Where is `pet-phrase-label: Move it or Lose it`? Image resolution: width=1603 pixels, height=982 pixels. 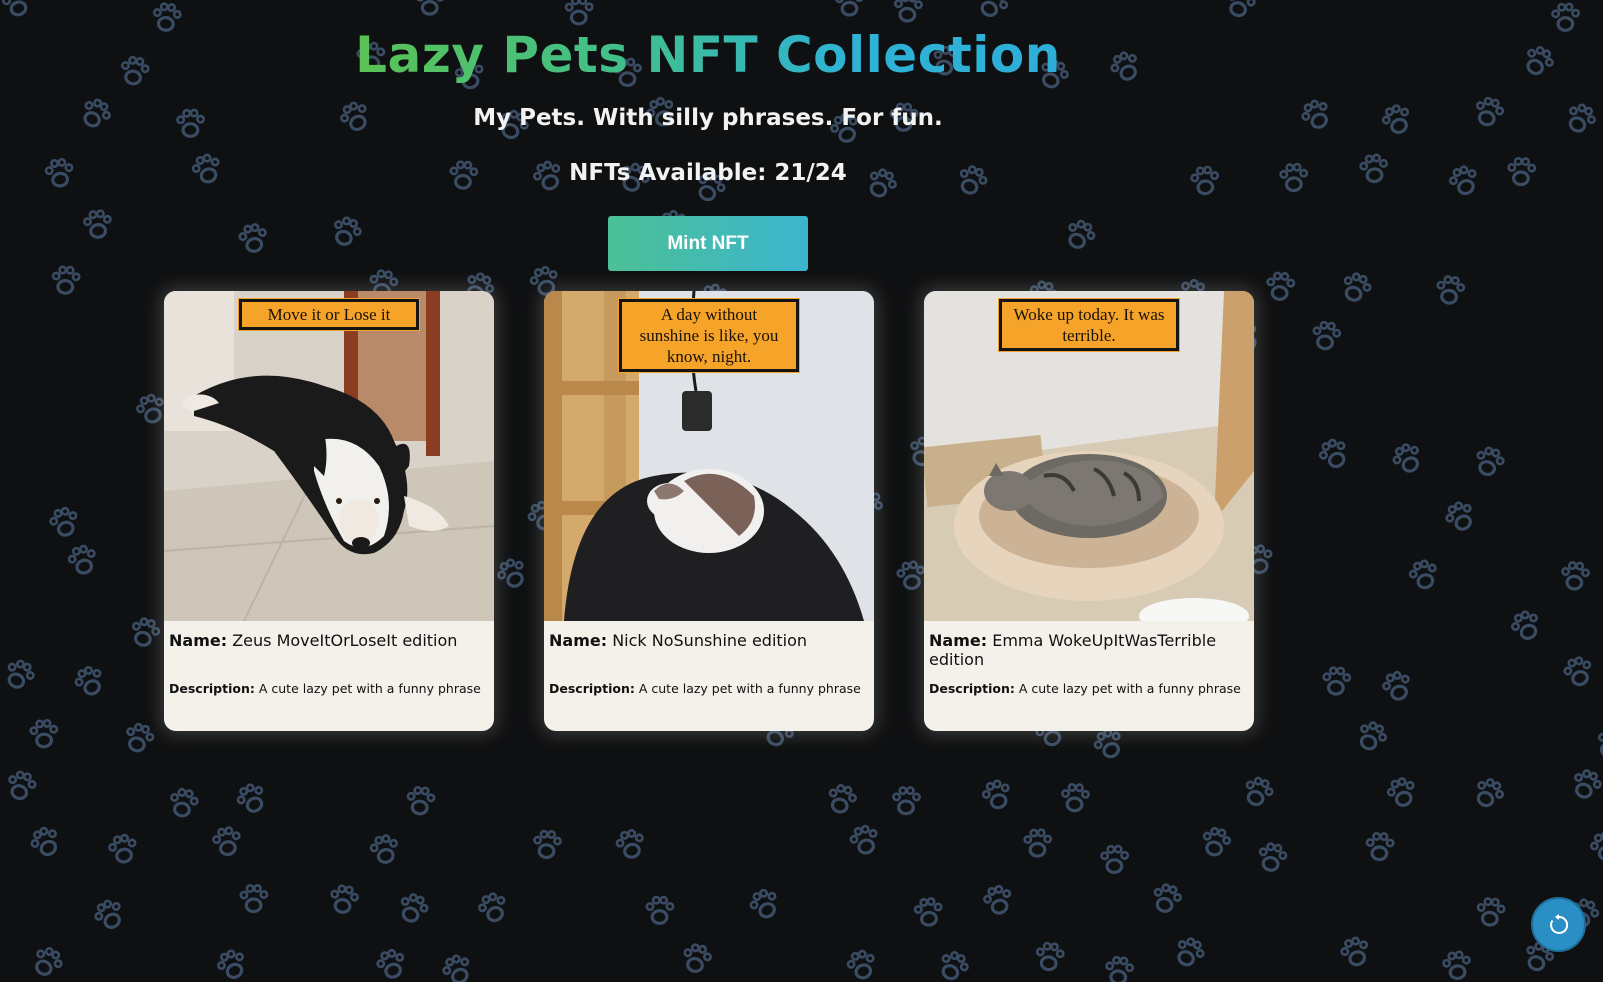
pet-phrase-label: Move it or Lose it is located at coordinates (329, 314).